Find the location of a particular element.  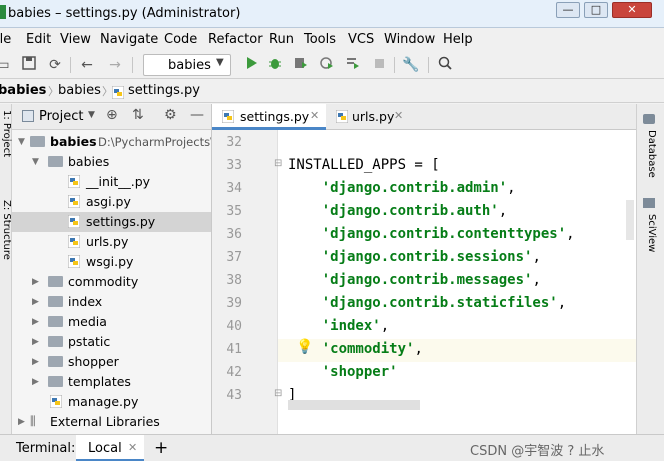

tree-row-label: manage.py is located at coordinates (103, 401).